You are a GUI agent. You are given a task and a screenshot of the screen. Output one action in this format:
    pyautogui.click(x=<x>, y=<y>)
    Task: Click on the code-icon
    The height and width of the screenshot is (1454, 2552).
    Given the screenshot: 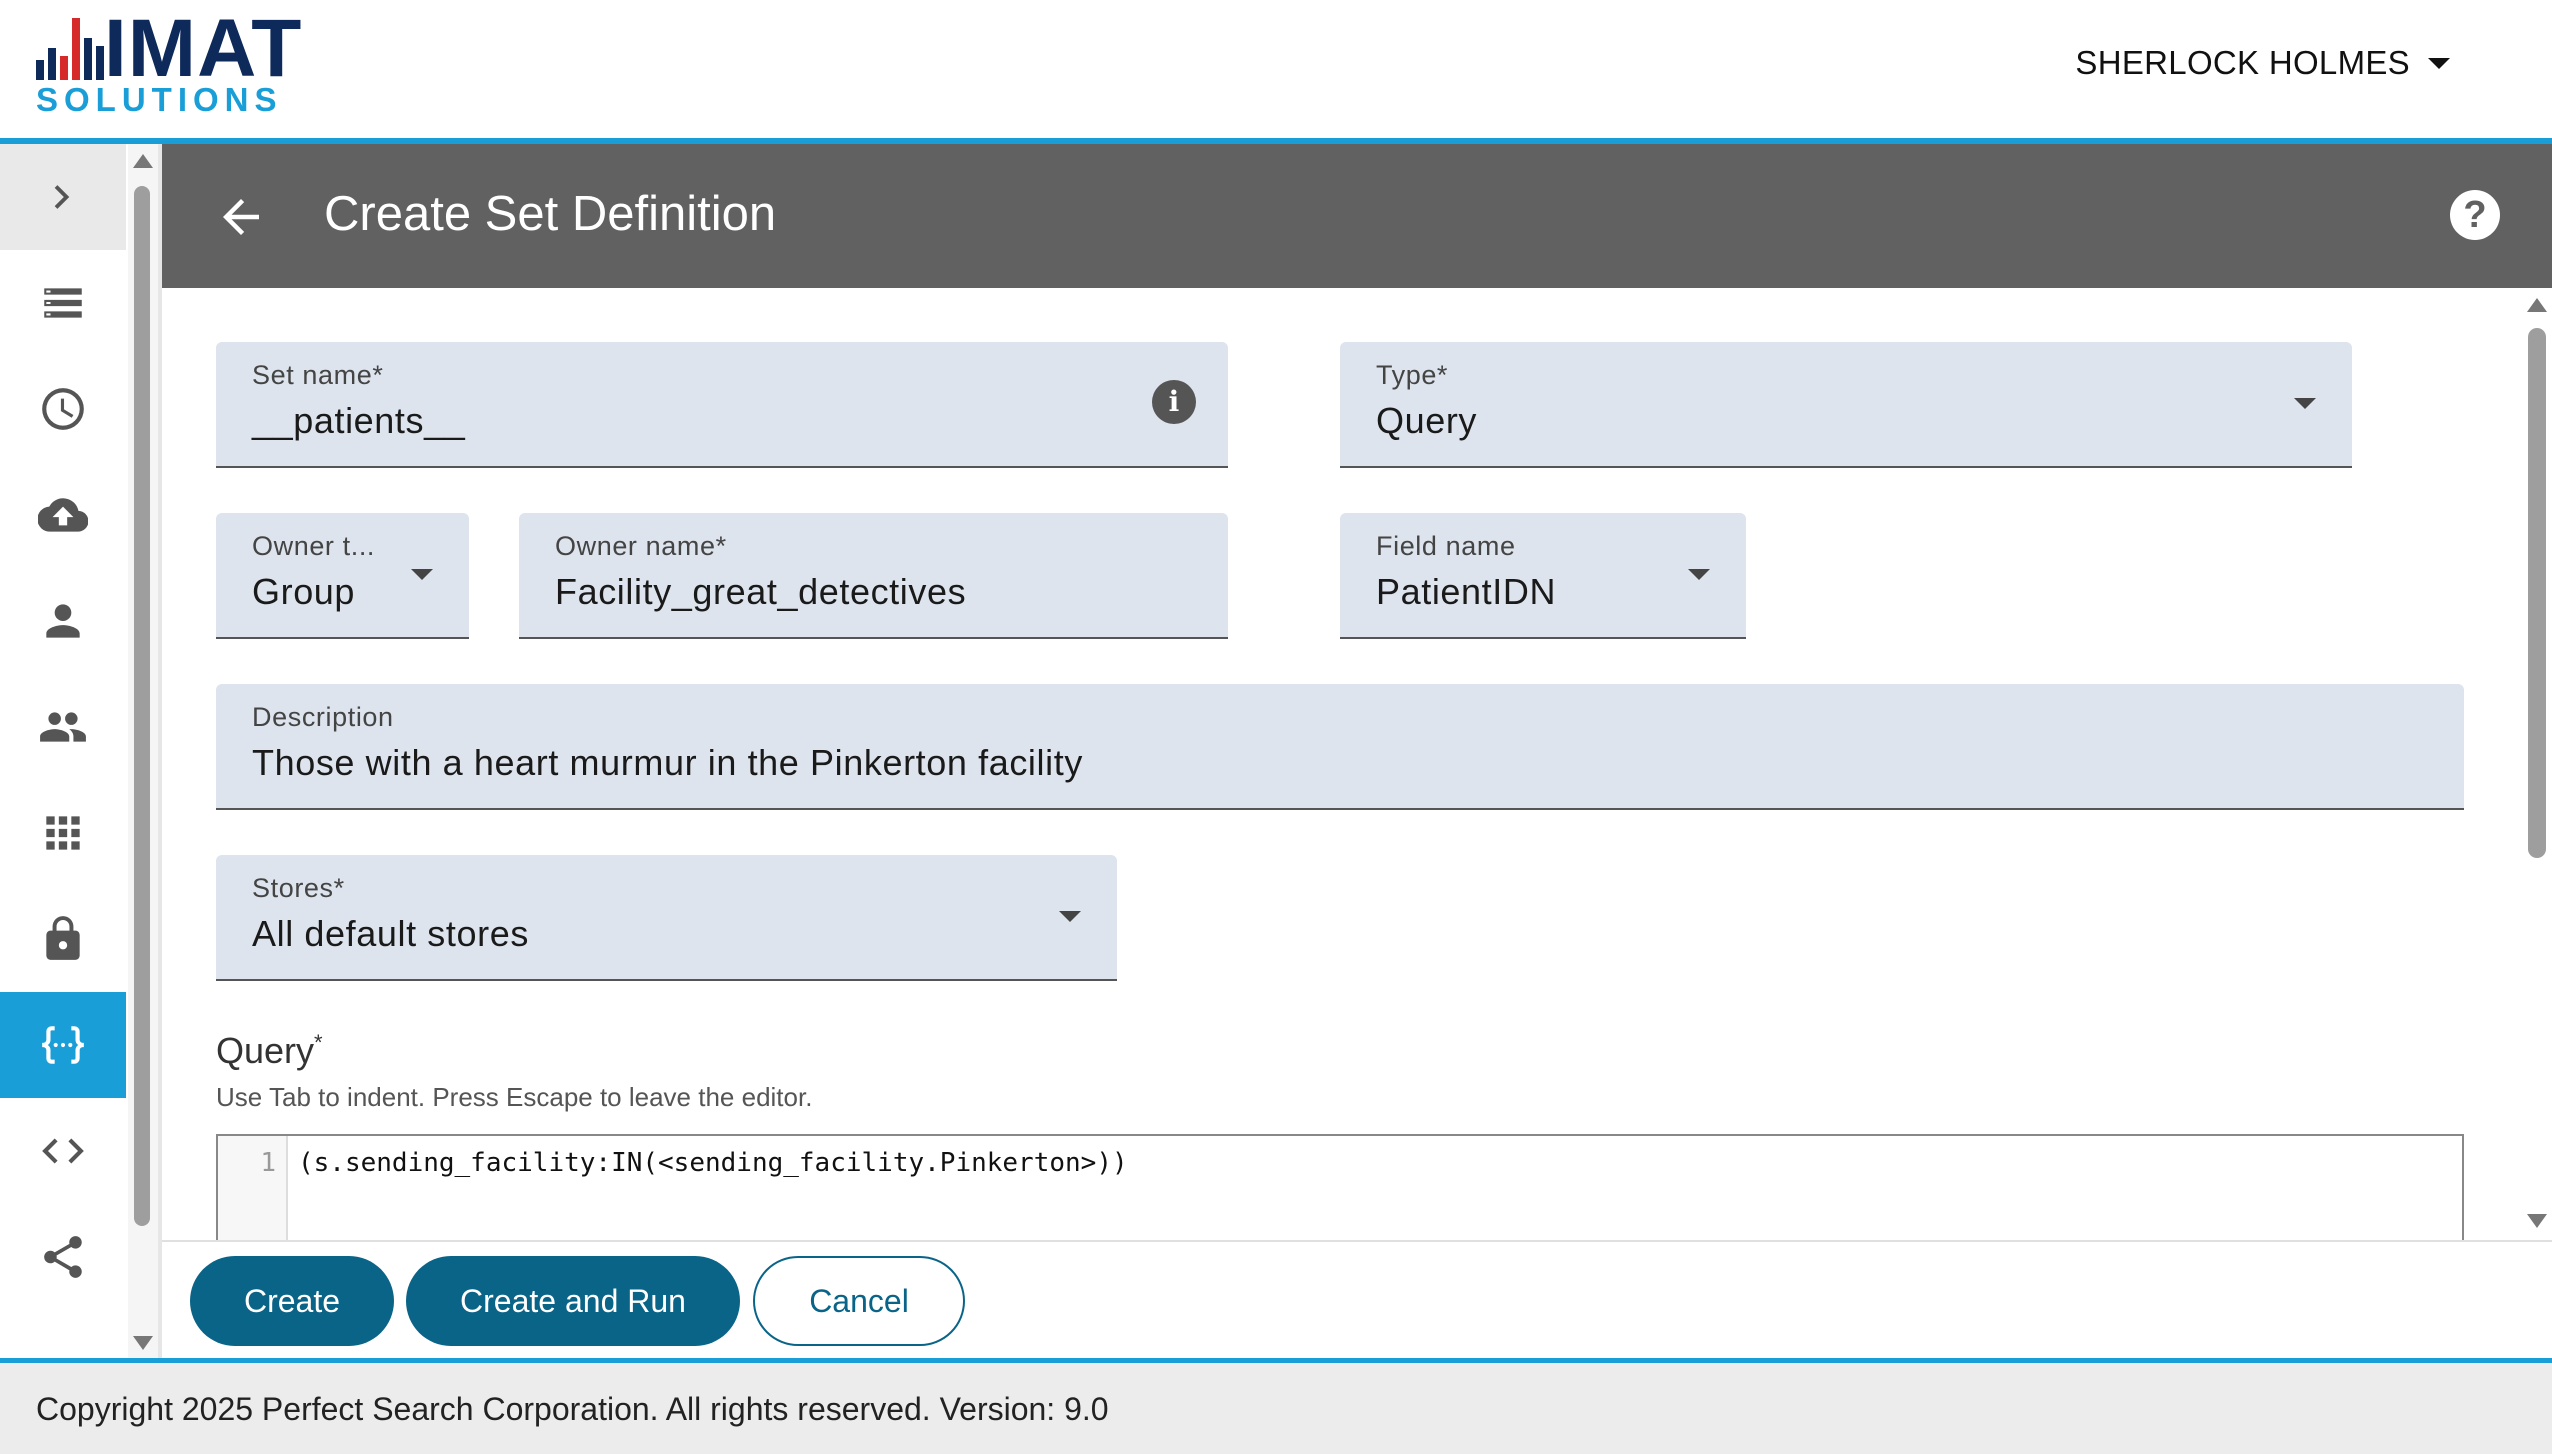 What is the action you would take?
    pyautogui.click(x=63, y=1151)
    